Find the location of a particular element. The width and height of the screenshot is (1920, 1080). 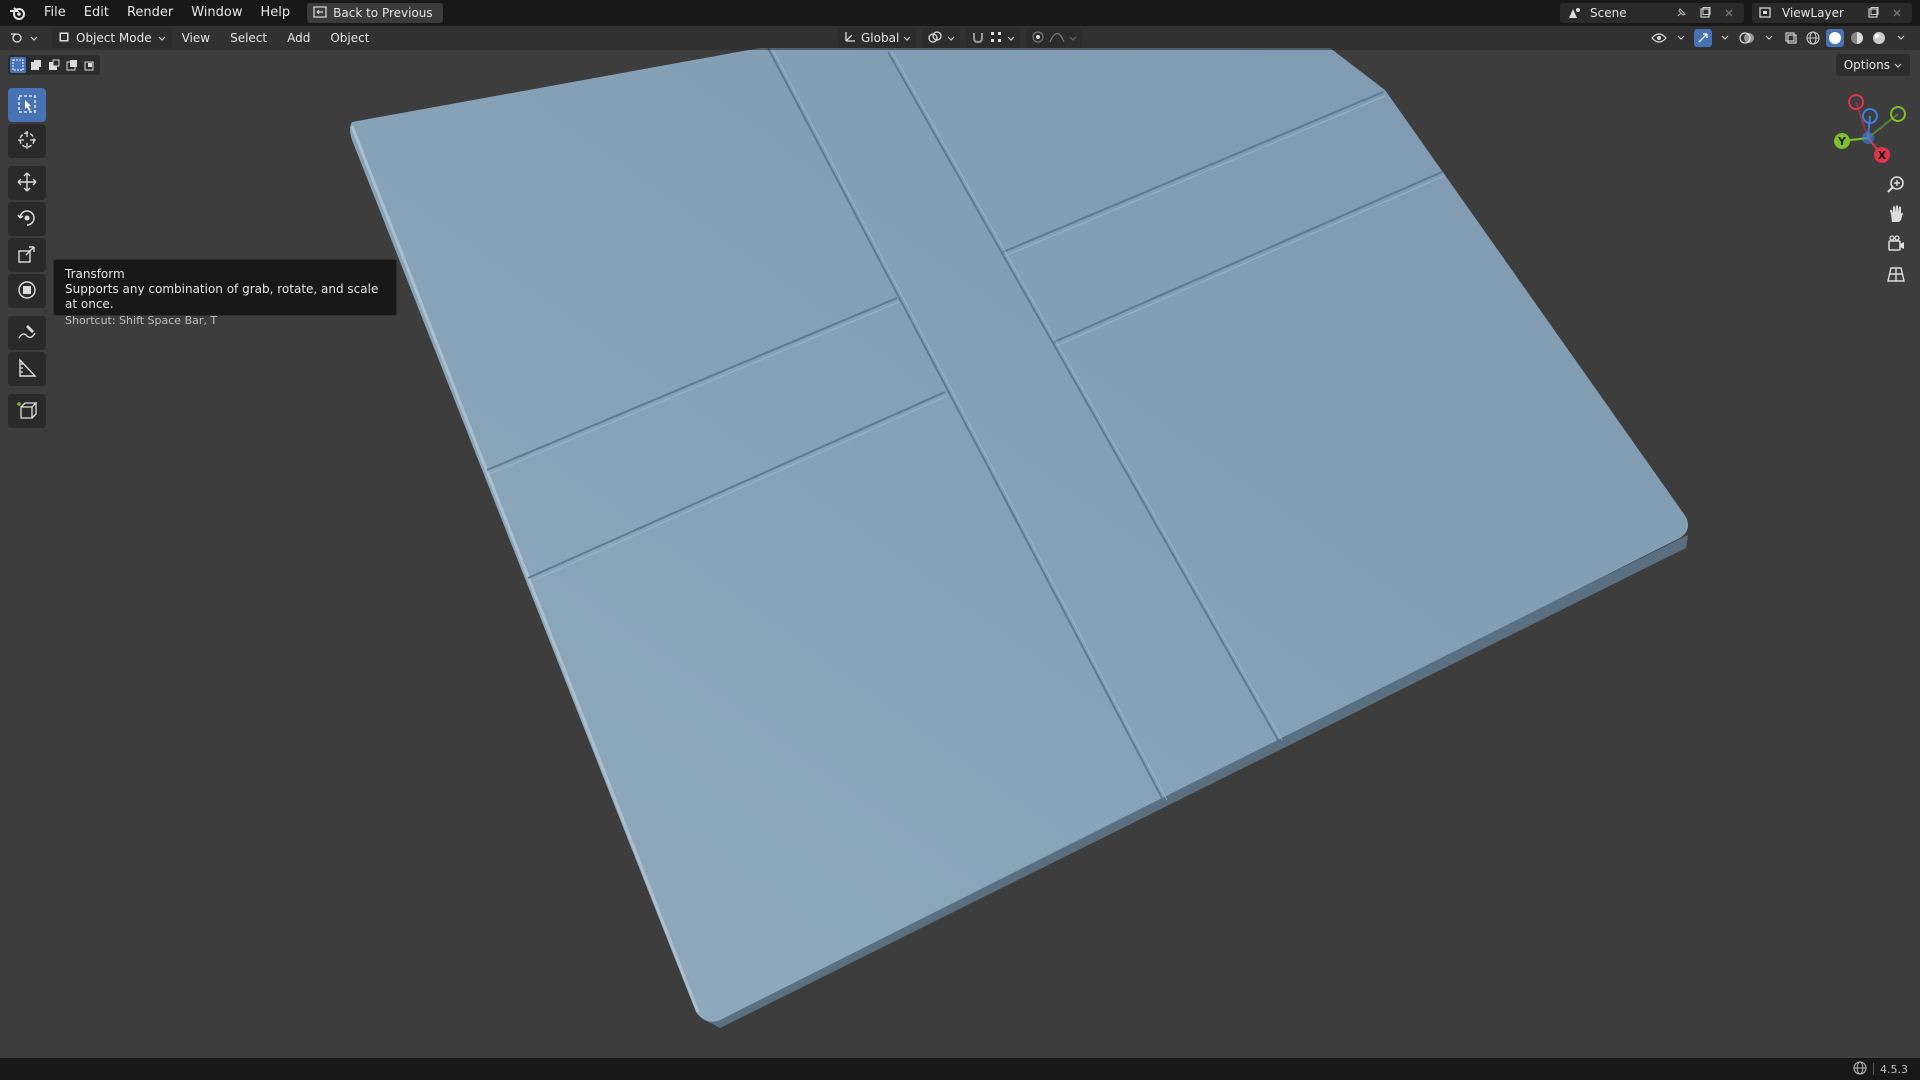

rotate-icon is located at coordinates (27, 219).